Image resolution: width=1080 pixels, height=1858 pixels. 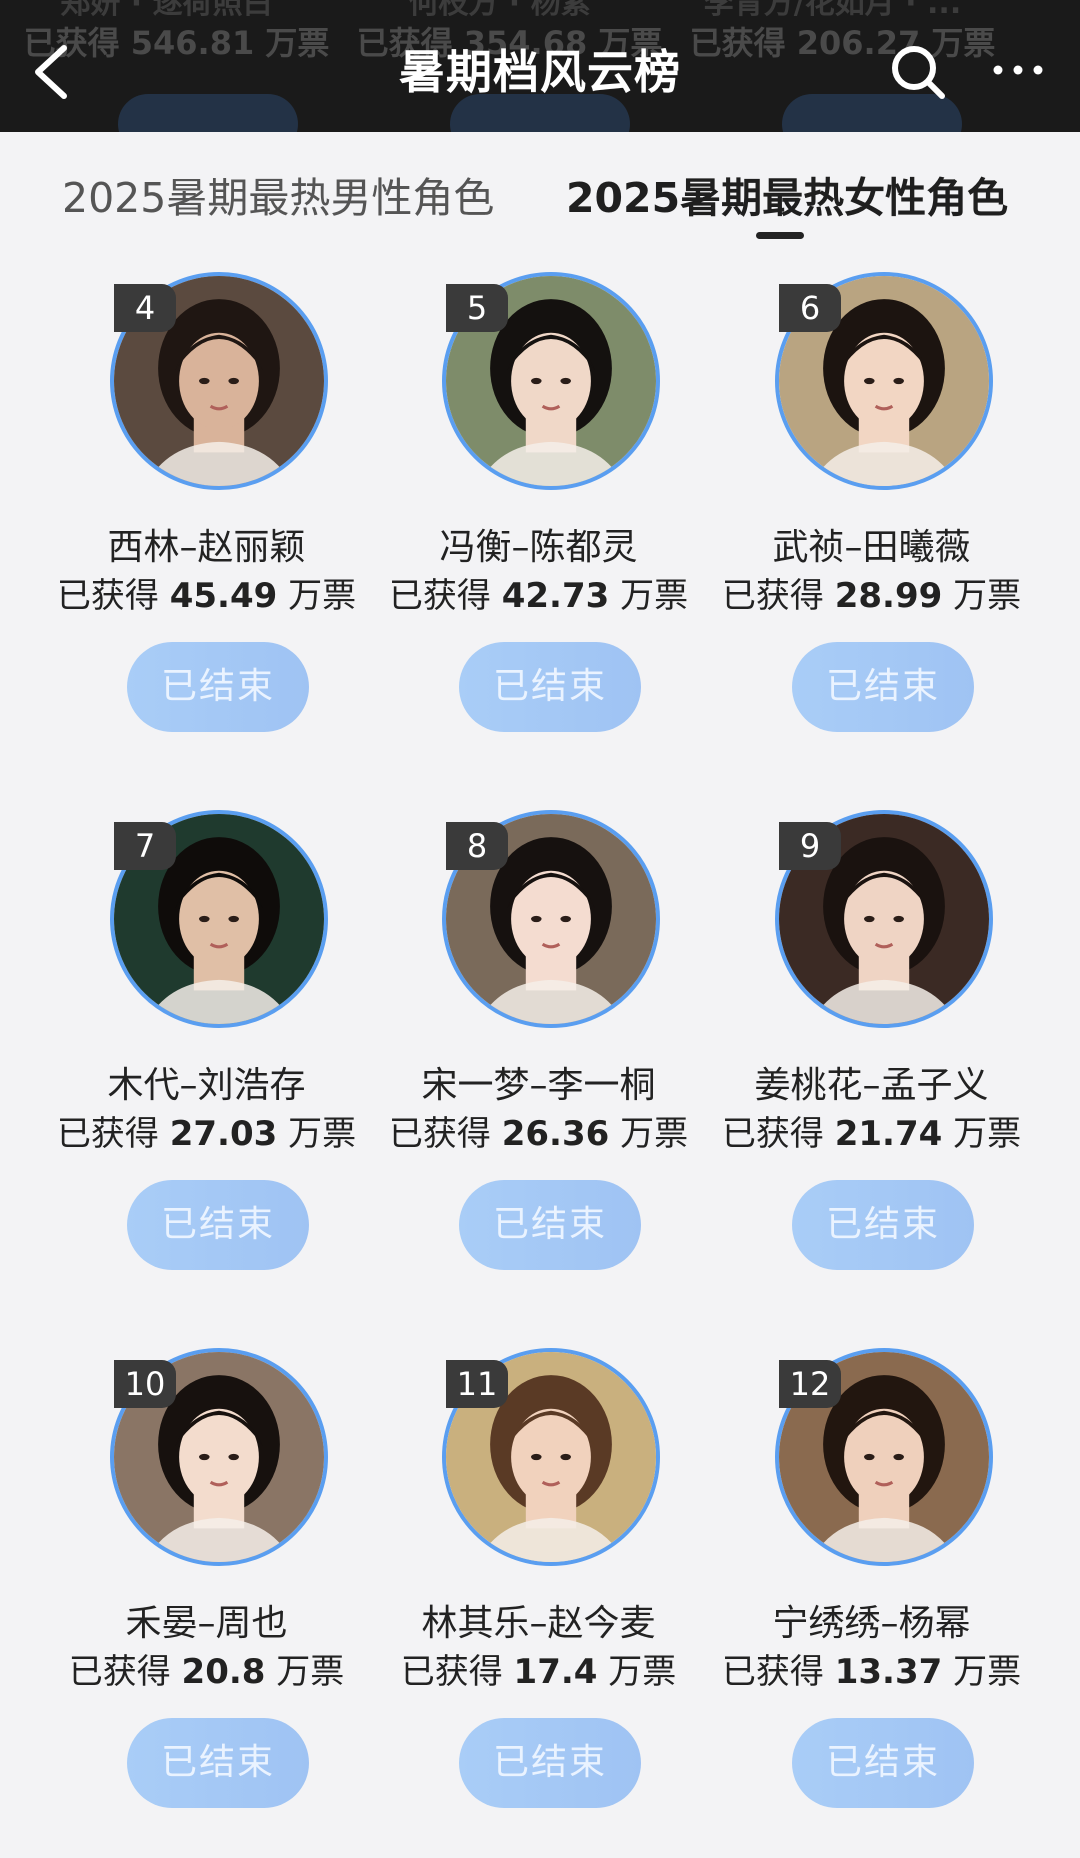 I want to click on vote-count: 已获得 42.73 万票, so click(x=538, y=592).